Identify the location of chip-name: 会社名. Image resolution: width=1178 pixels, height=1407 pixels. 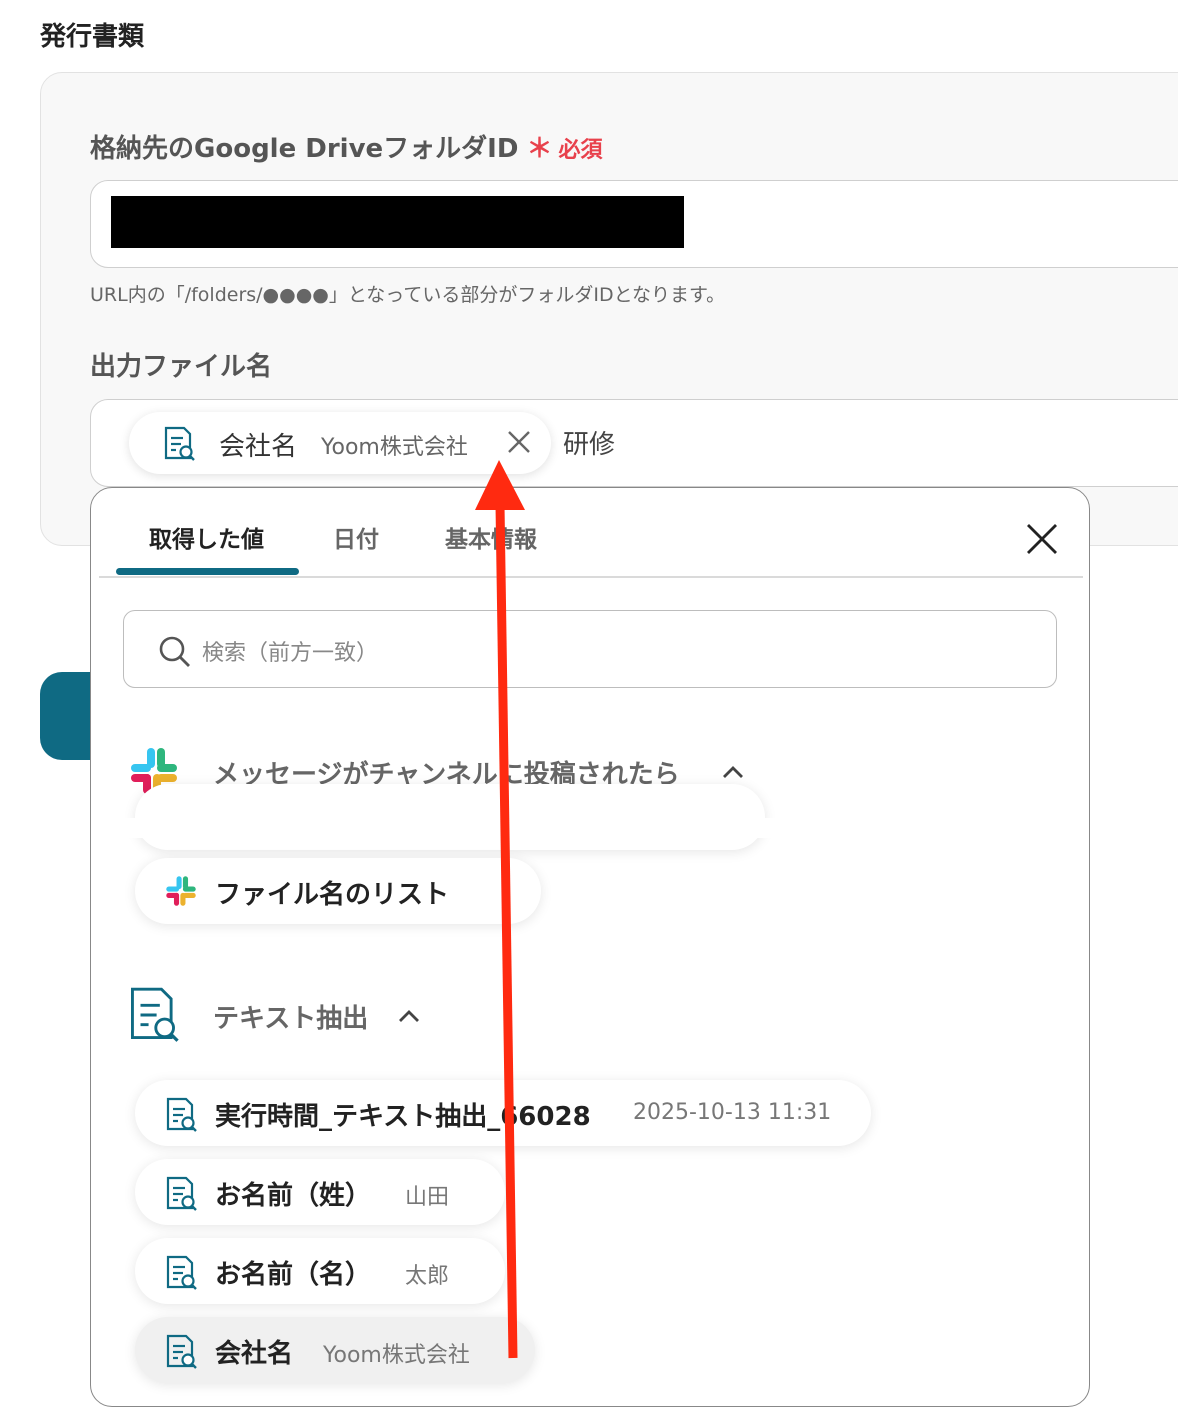
(258, 447).